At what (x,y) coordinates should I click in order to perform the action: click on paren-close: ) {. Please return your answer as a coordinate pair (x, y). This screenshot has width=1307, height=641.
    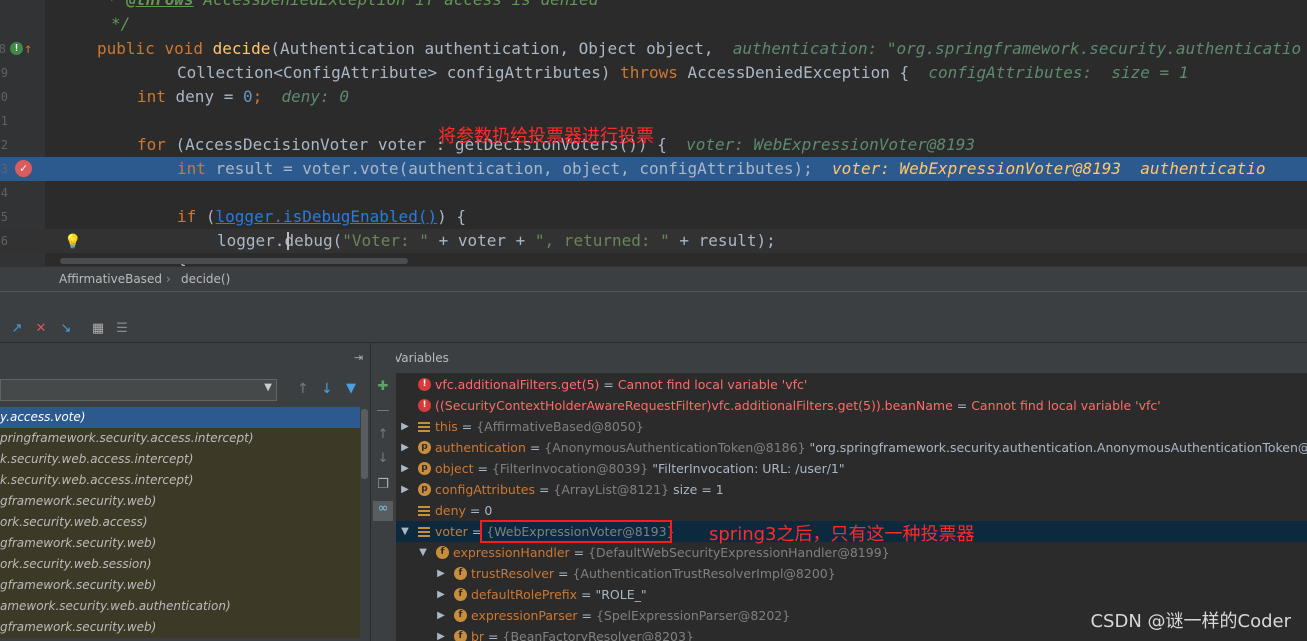
    Looking at the image, I should click on (451, 216).